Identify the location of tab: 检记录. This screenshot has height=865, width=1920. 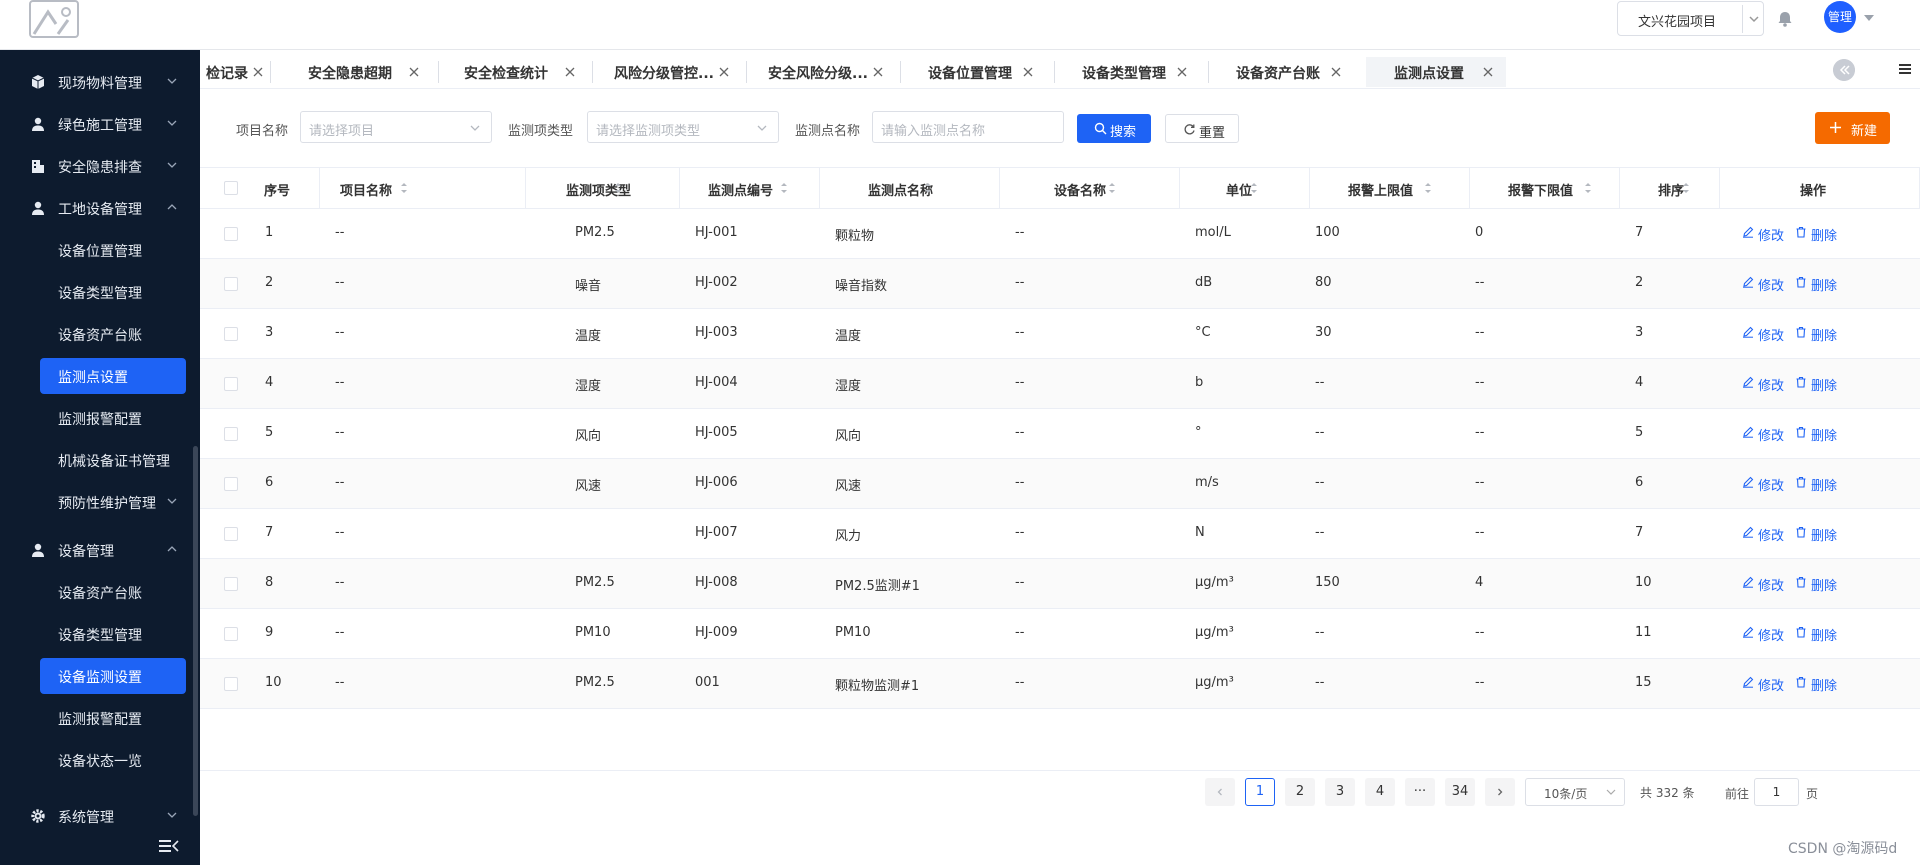
(232, 72).